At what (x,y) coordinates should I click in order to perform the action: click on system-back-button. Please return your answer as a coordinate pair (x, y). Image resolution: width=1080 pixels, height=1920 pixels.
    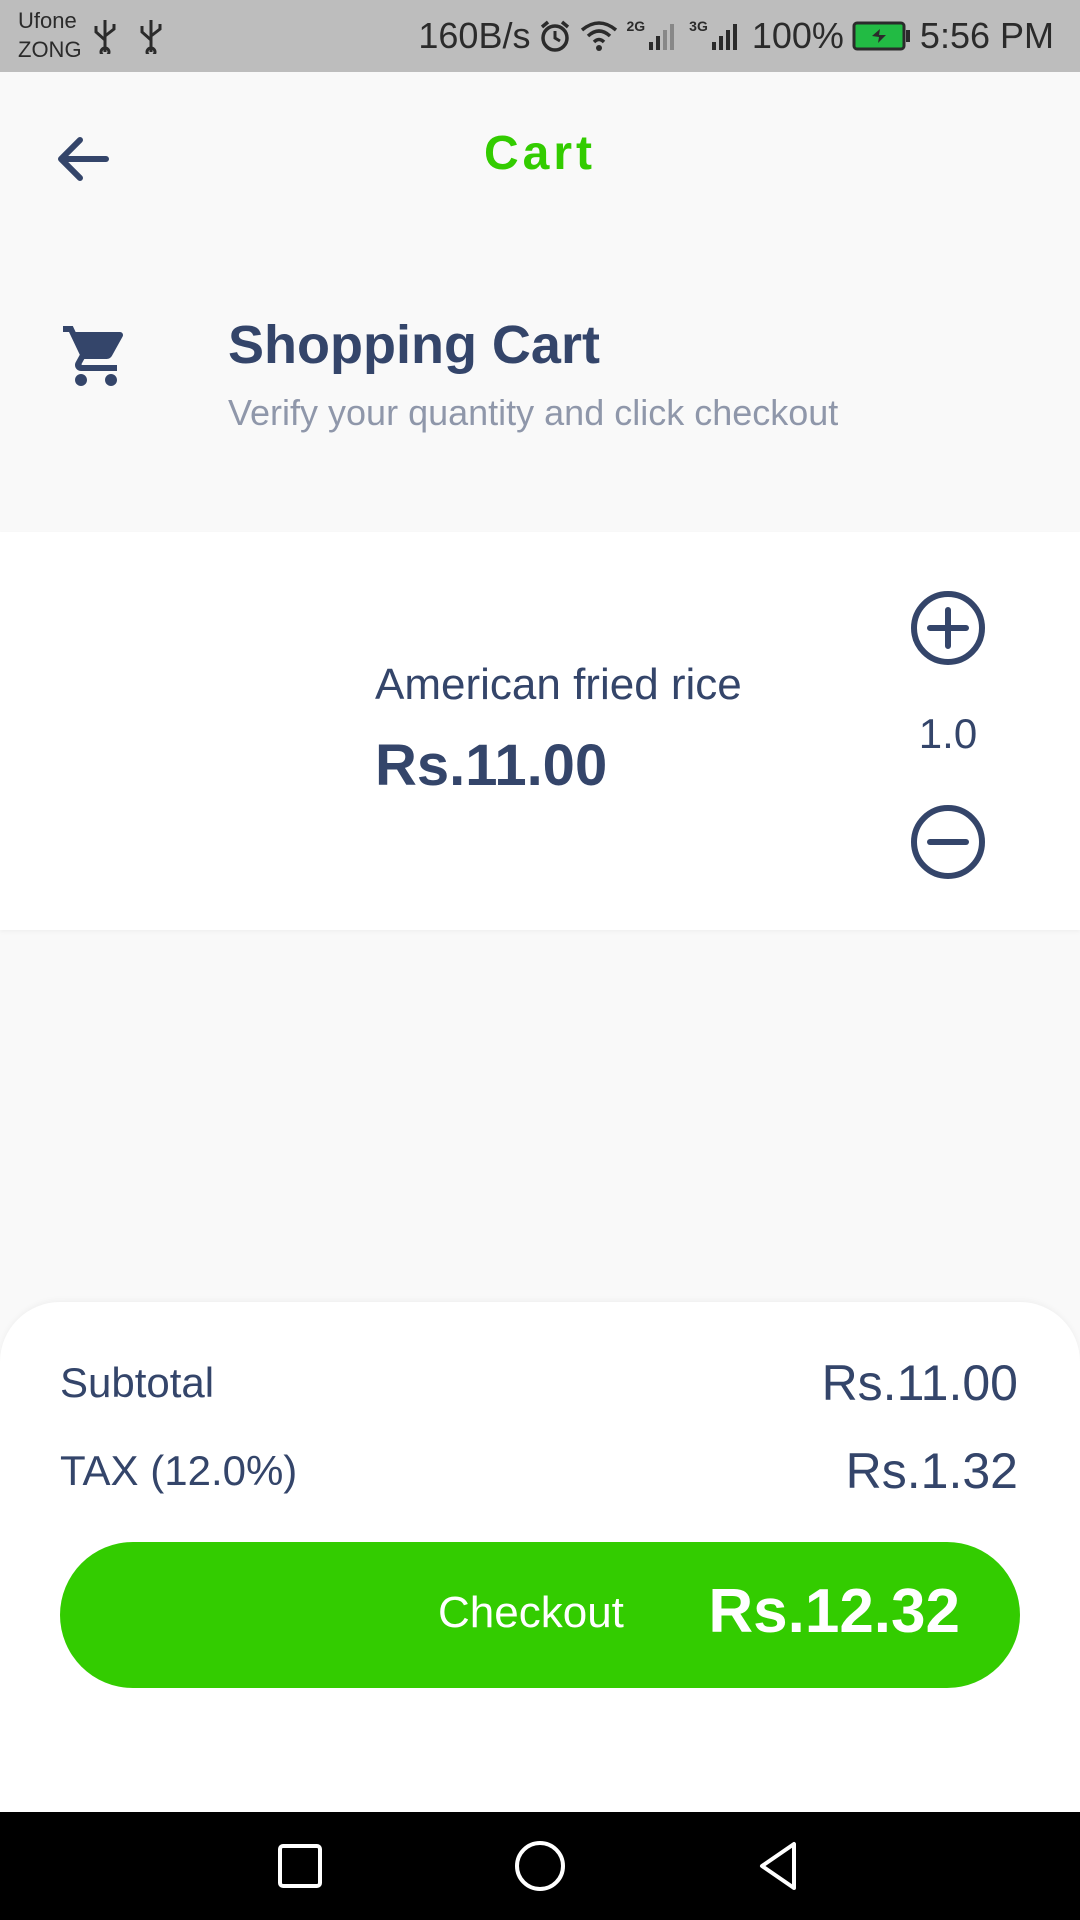
    Looking at the image, I should click on (780, 1866).